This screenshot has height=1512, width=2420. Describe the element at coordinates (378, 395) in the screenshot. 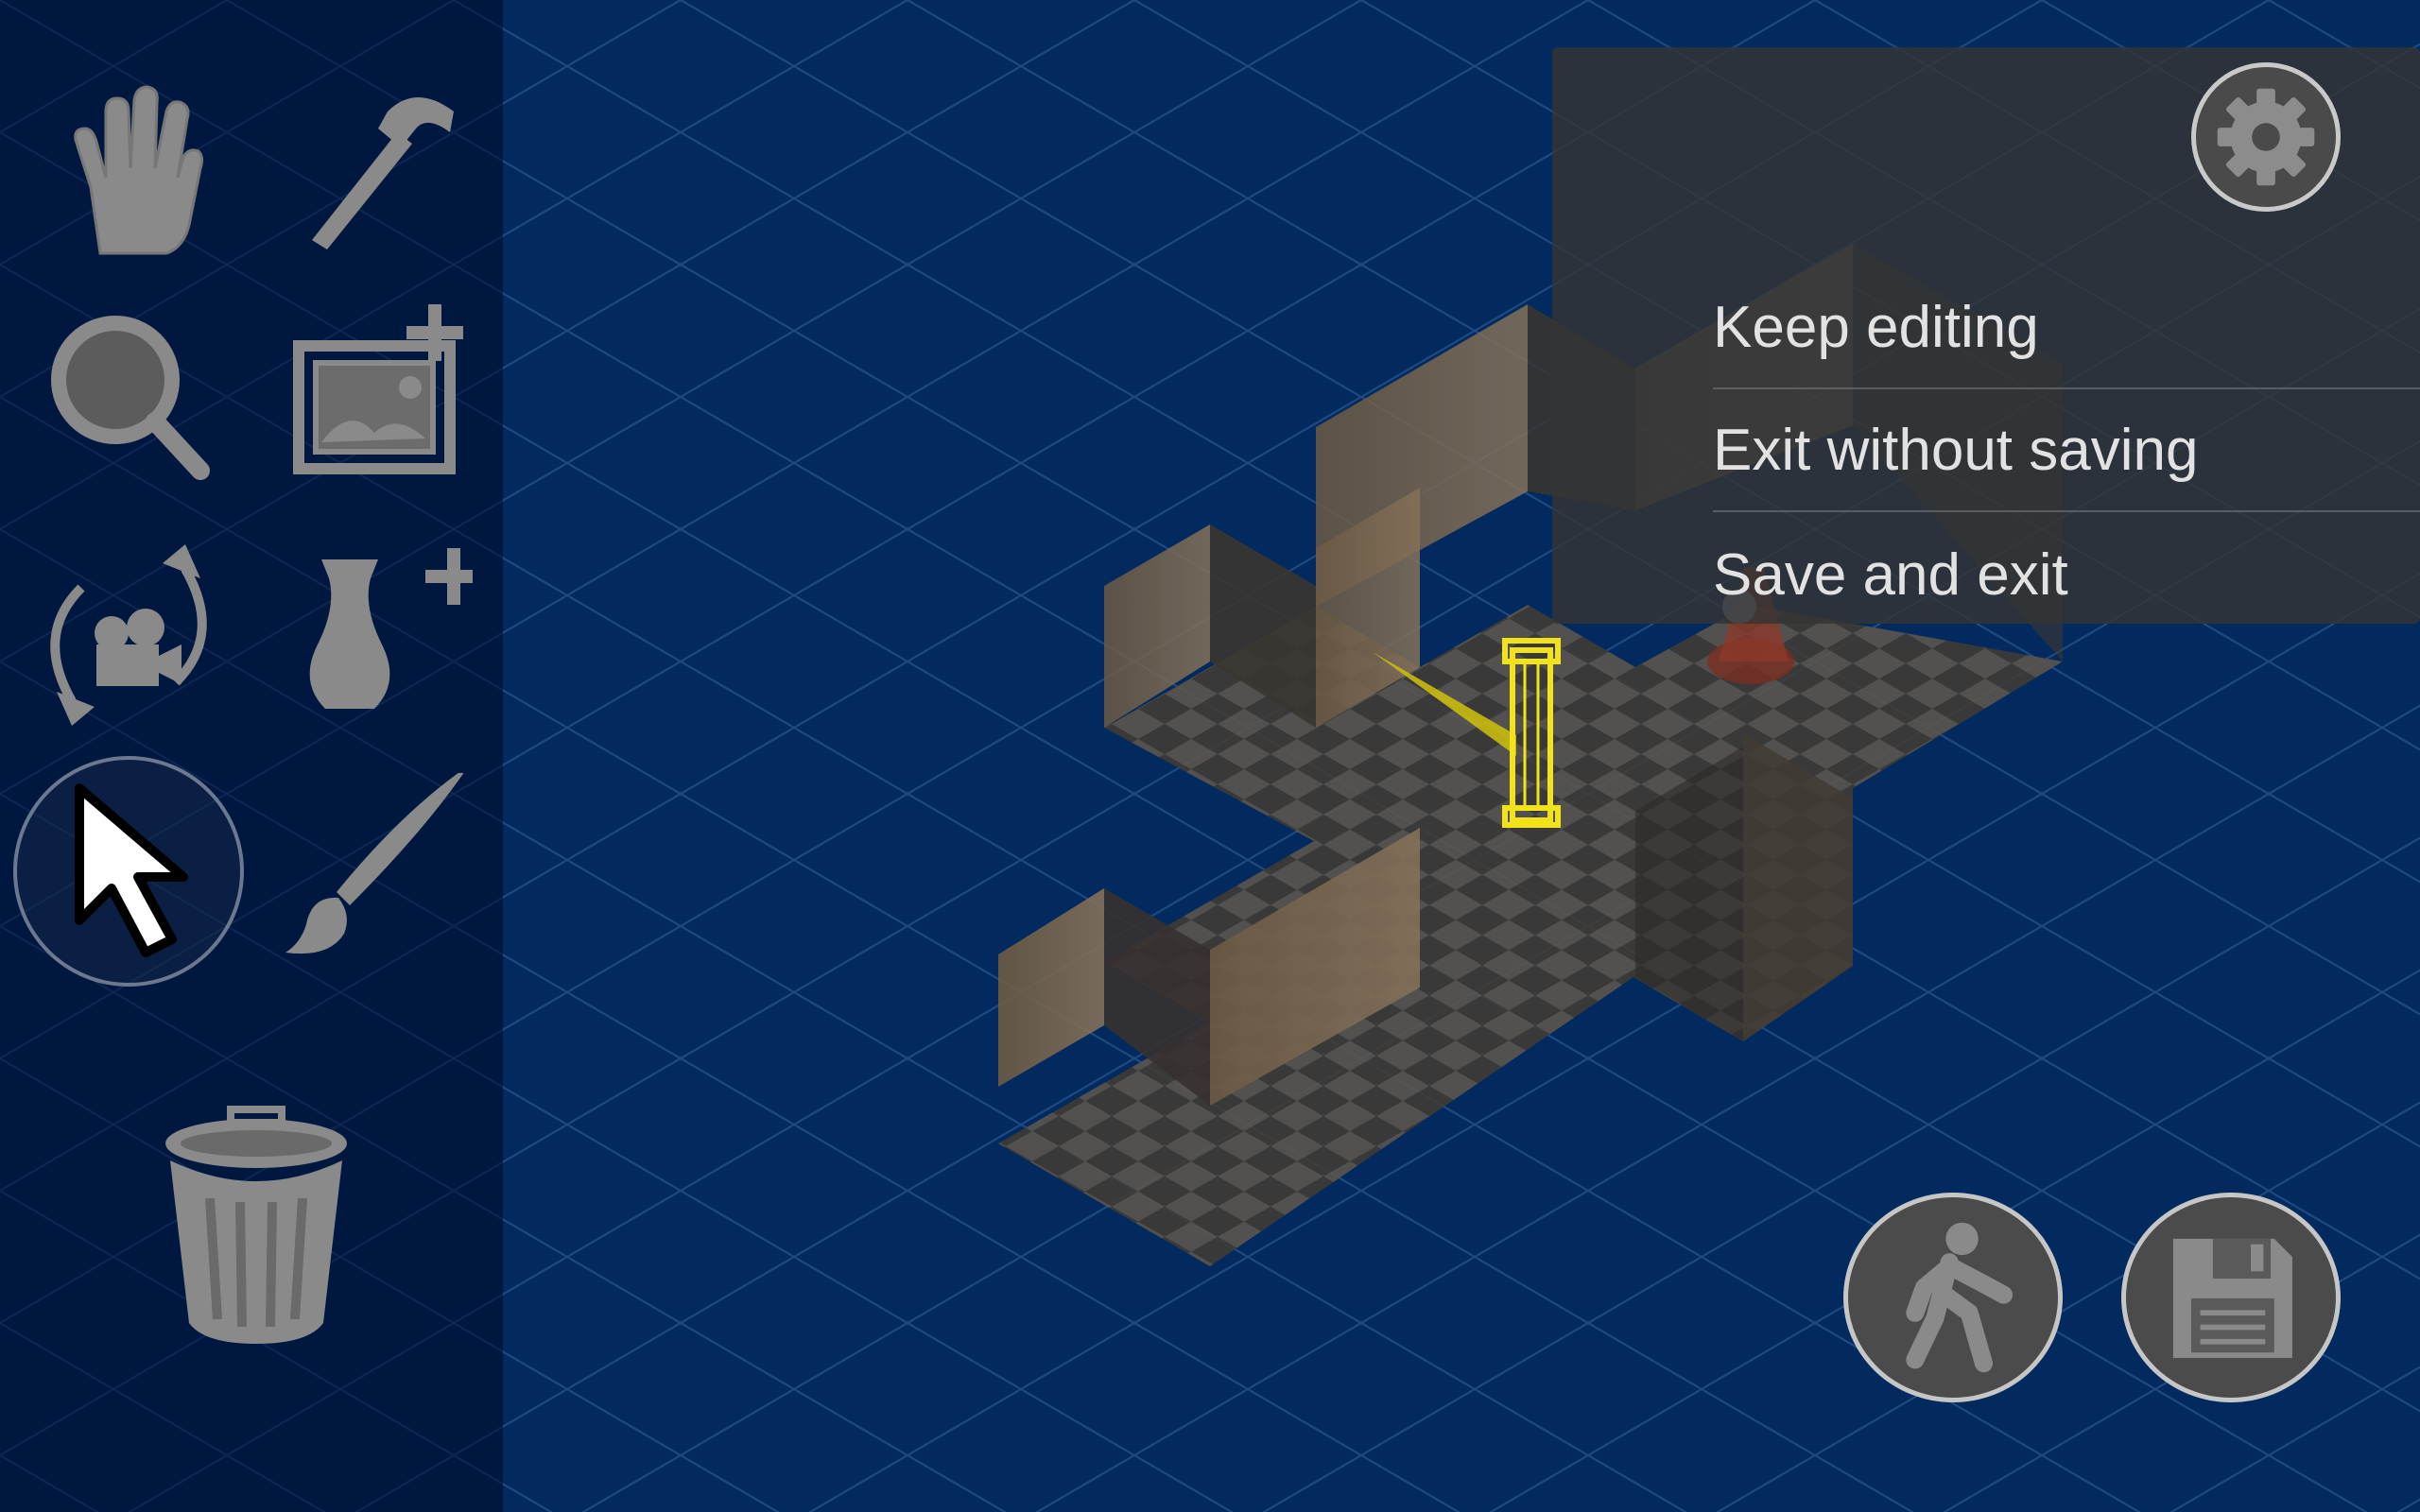

I see `add-image-icon` at that location.